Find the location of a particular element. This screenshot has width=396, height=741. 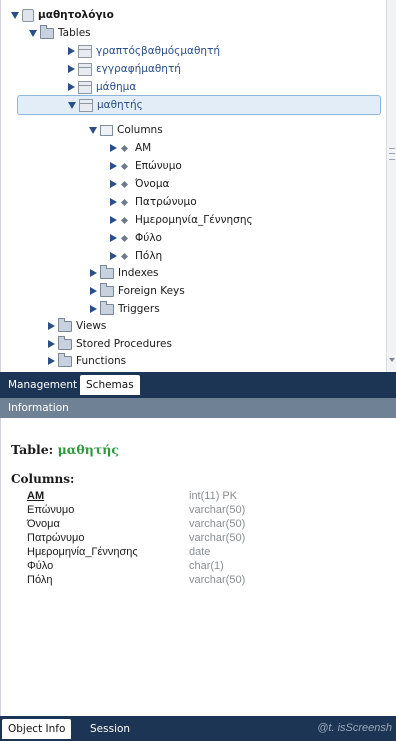

indexes-folder-label: Indexes is located at coordinates (138, 273).